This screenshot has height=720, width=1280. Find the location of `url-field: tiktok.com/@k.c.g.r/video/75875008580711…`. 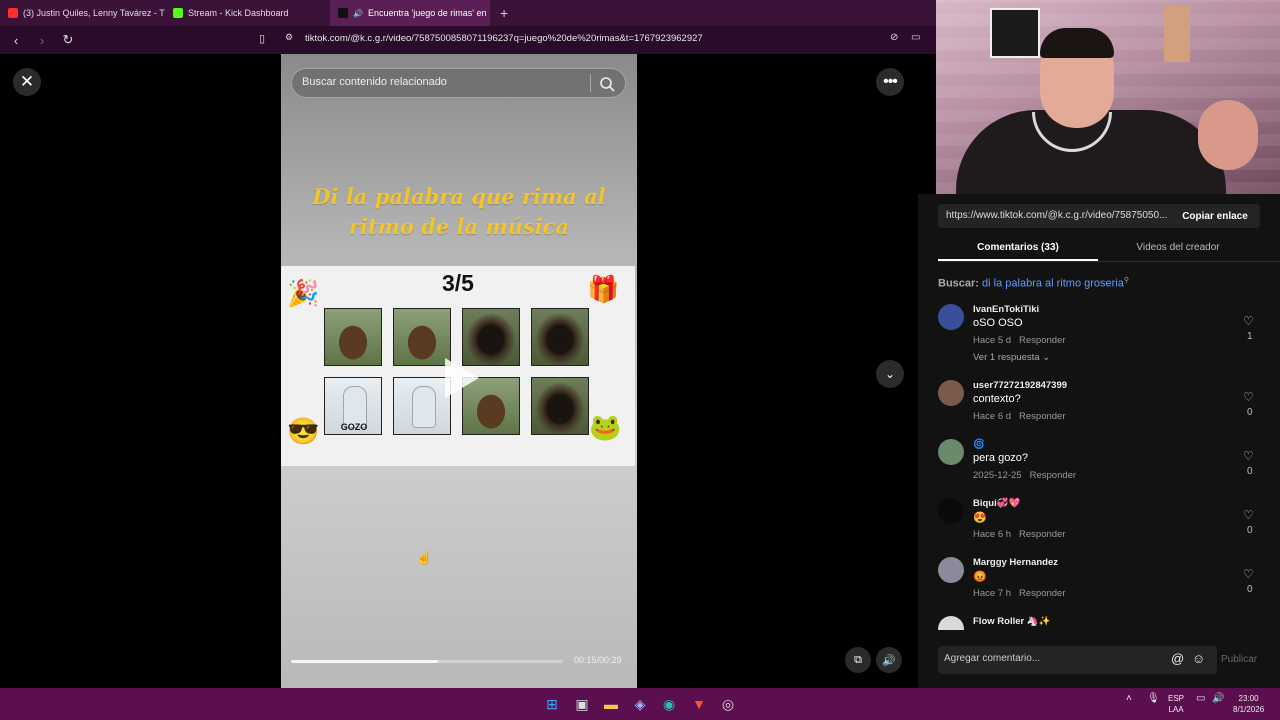

url-field: tiktok.com/@k.c.g.r/video/75875008580711… is located at coordinates (504, 38).